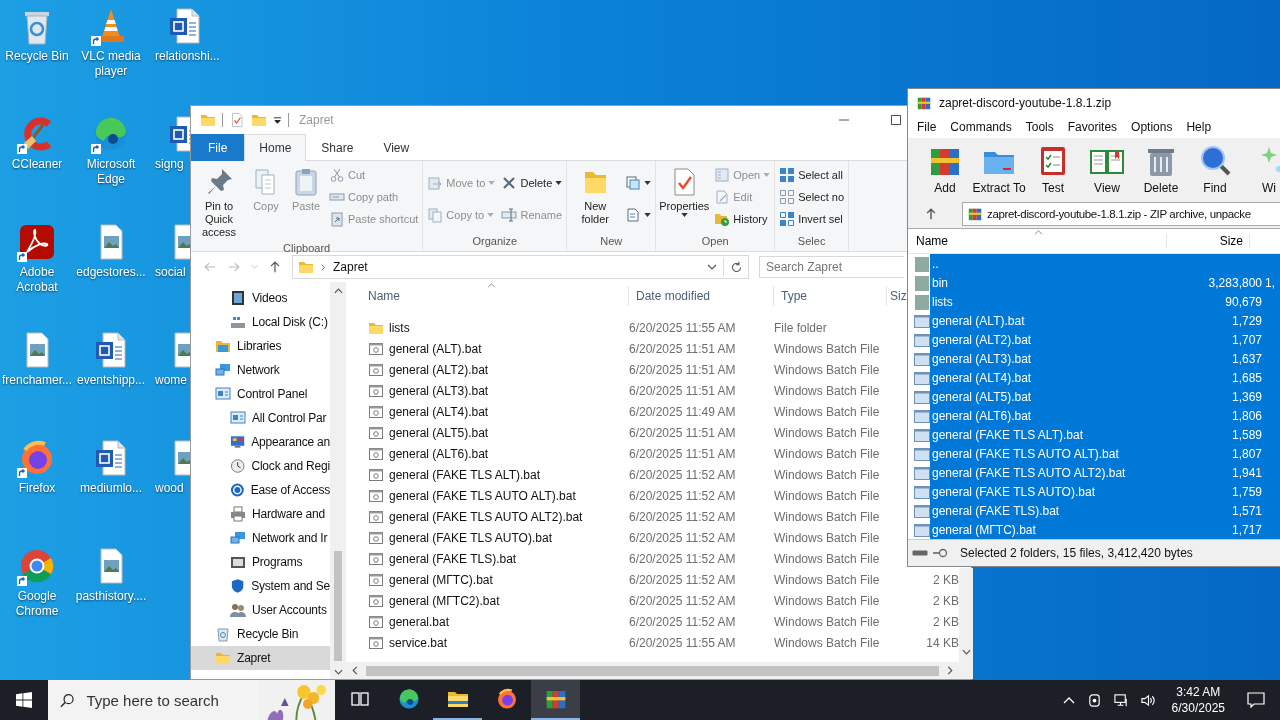 The height and width of the screenshot is (720, 1280). I want to click on notification-icon, so click(1256, 700).